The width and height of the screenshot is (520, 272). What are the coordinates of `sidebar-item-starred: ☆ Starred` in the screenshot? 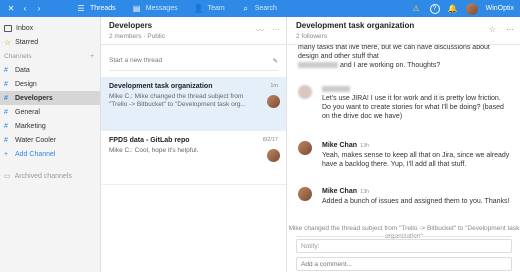 It's located at (50, 42).